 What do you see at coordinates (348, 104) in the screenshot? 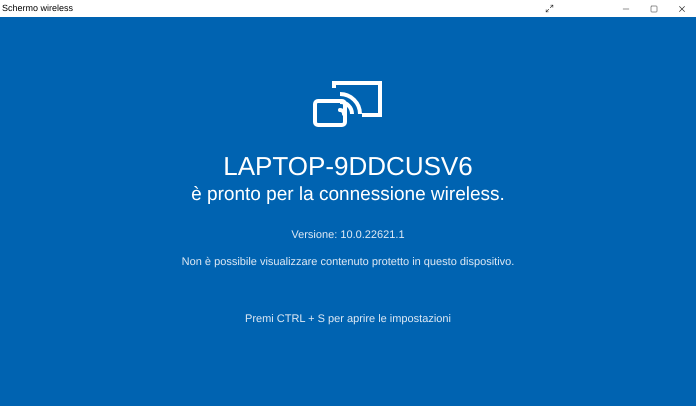
I see `wireless-display-icon` at bounding box center [348, 104].